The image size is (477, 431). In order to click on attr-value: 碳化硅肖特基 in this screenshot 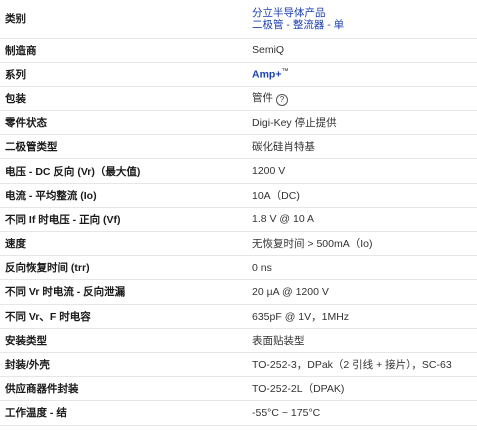, I will do `click(360, 147)`.